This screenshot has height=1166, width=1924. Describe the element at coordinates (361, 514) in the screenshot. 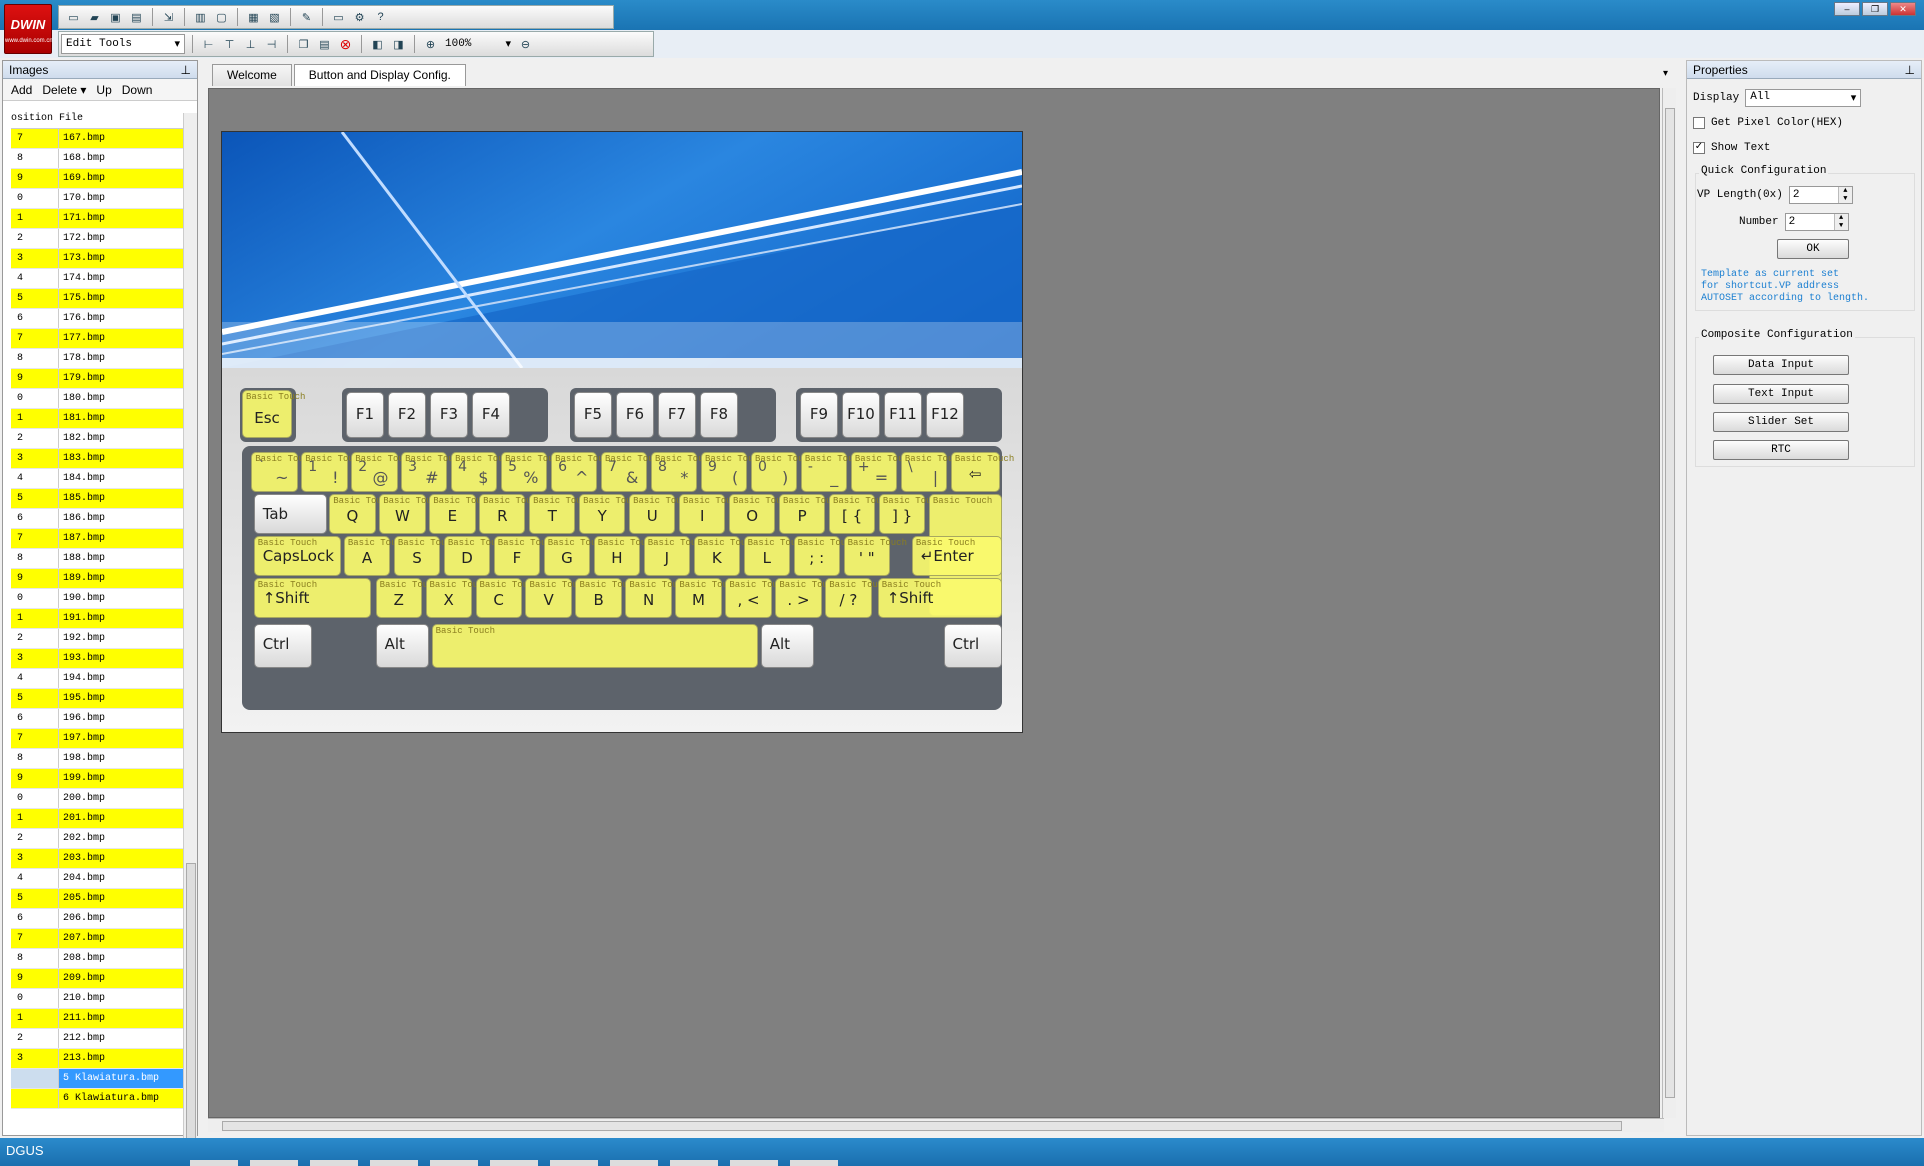

I see `key-letter: Basic Touch Q` at that location.